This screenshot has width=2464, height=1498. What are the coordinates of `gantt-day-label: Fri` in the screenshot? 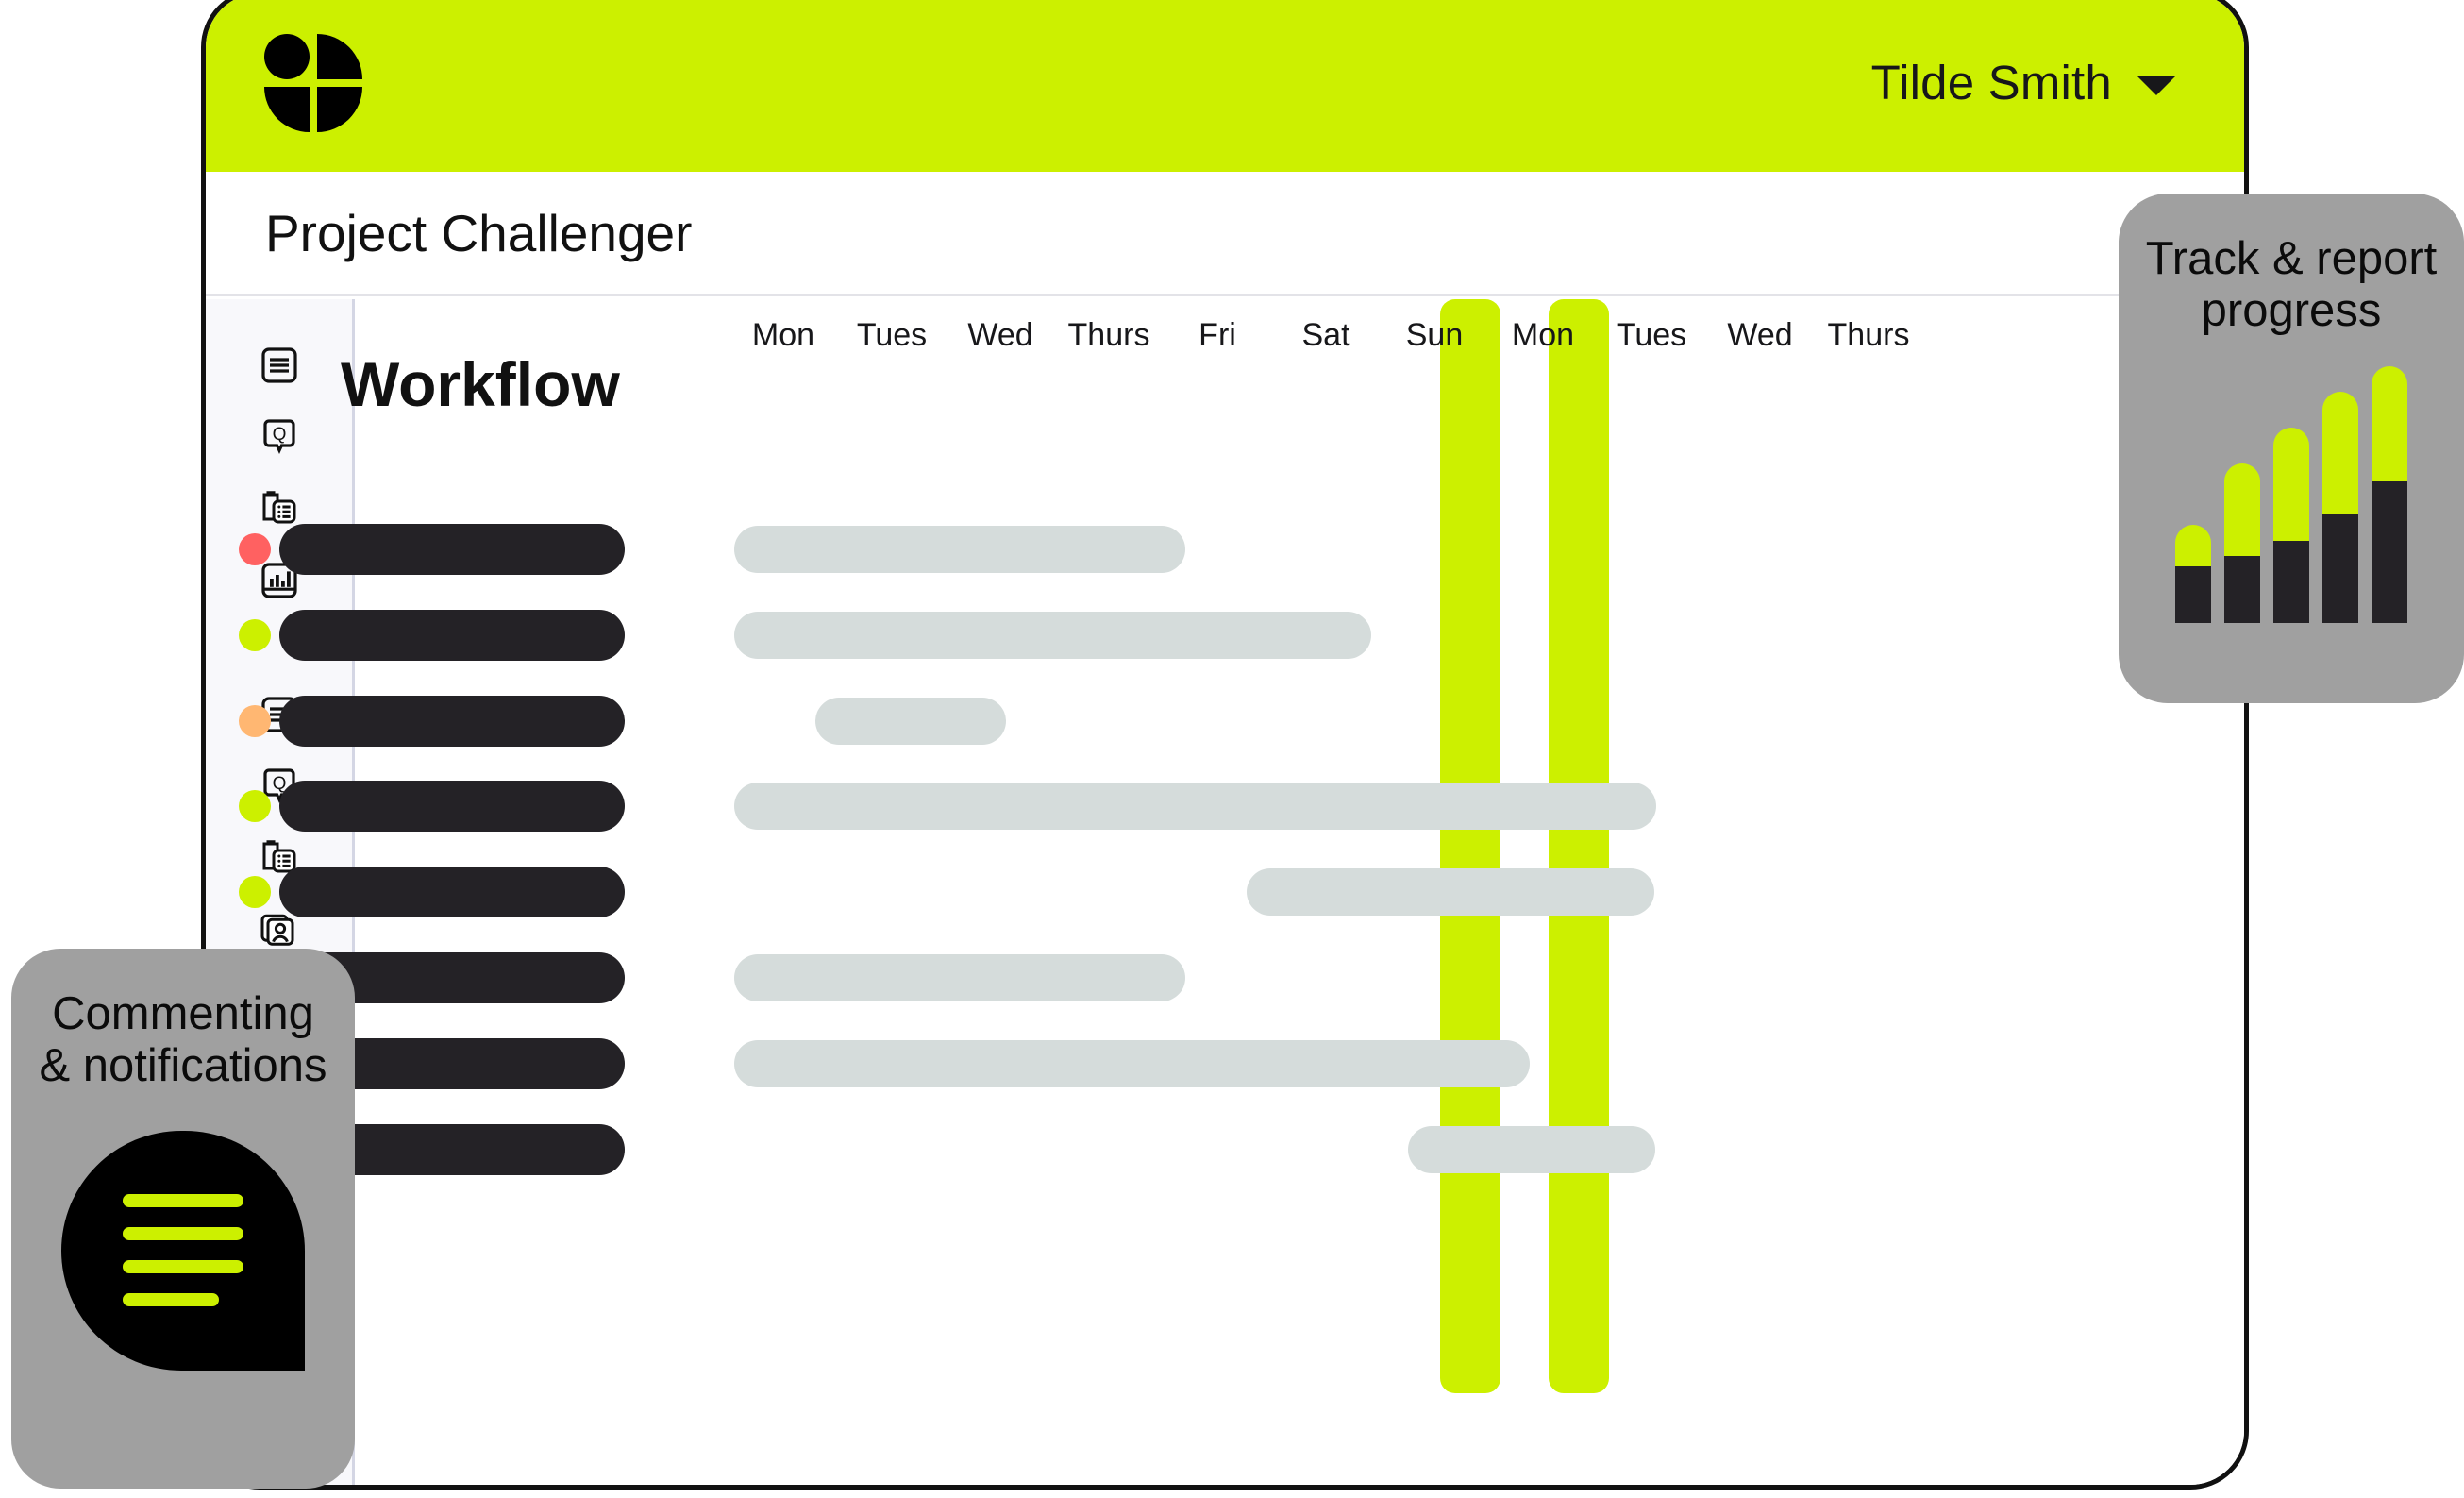 It's located at (1217, 335).